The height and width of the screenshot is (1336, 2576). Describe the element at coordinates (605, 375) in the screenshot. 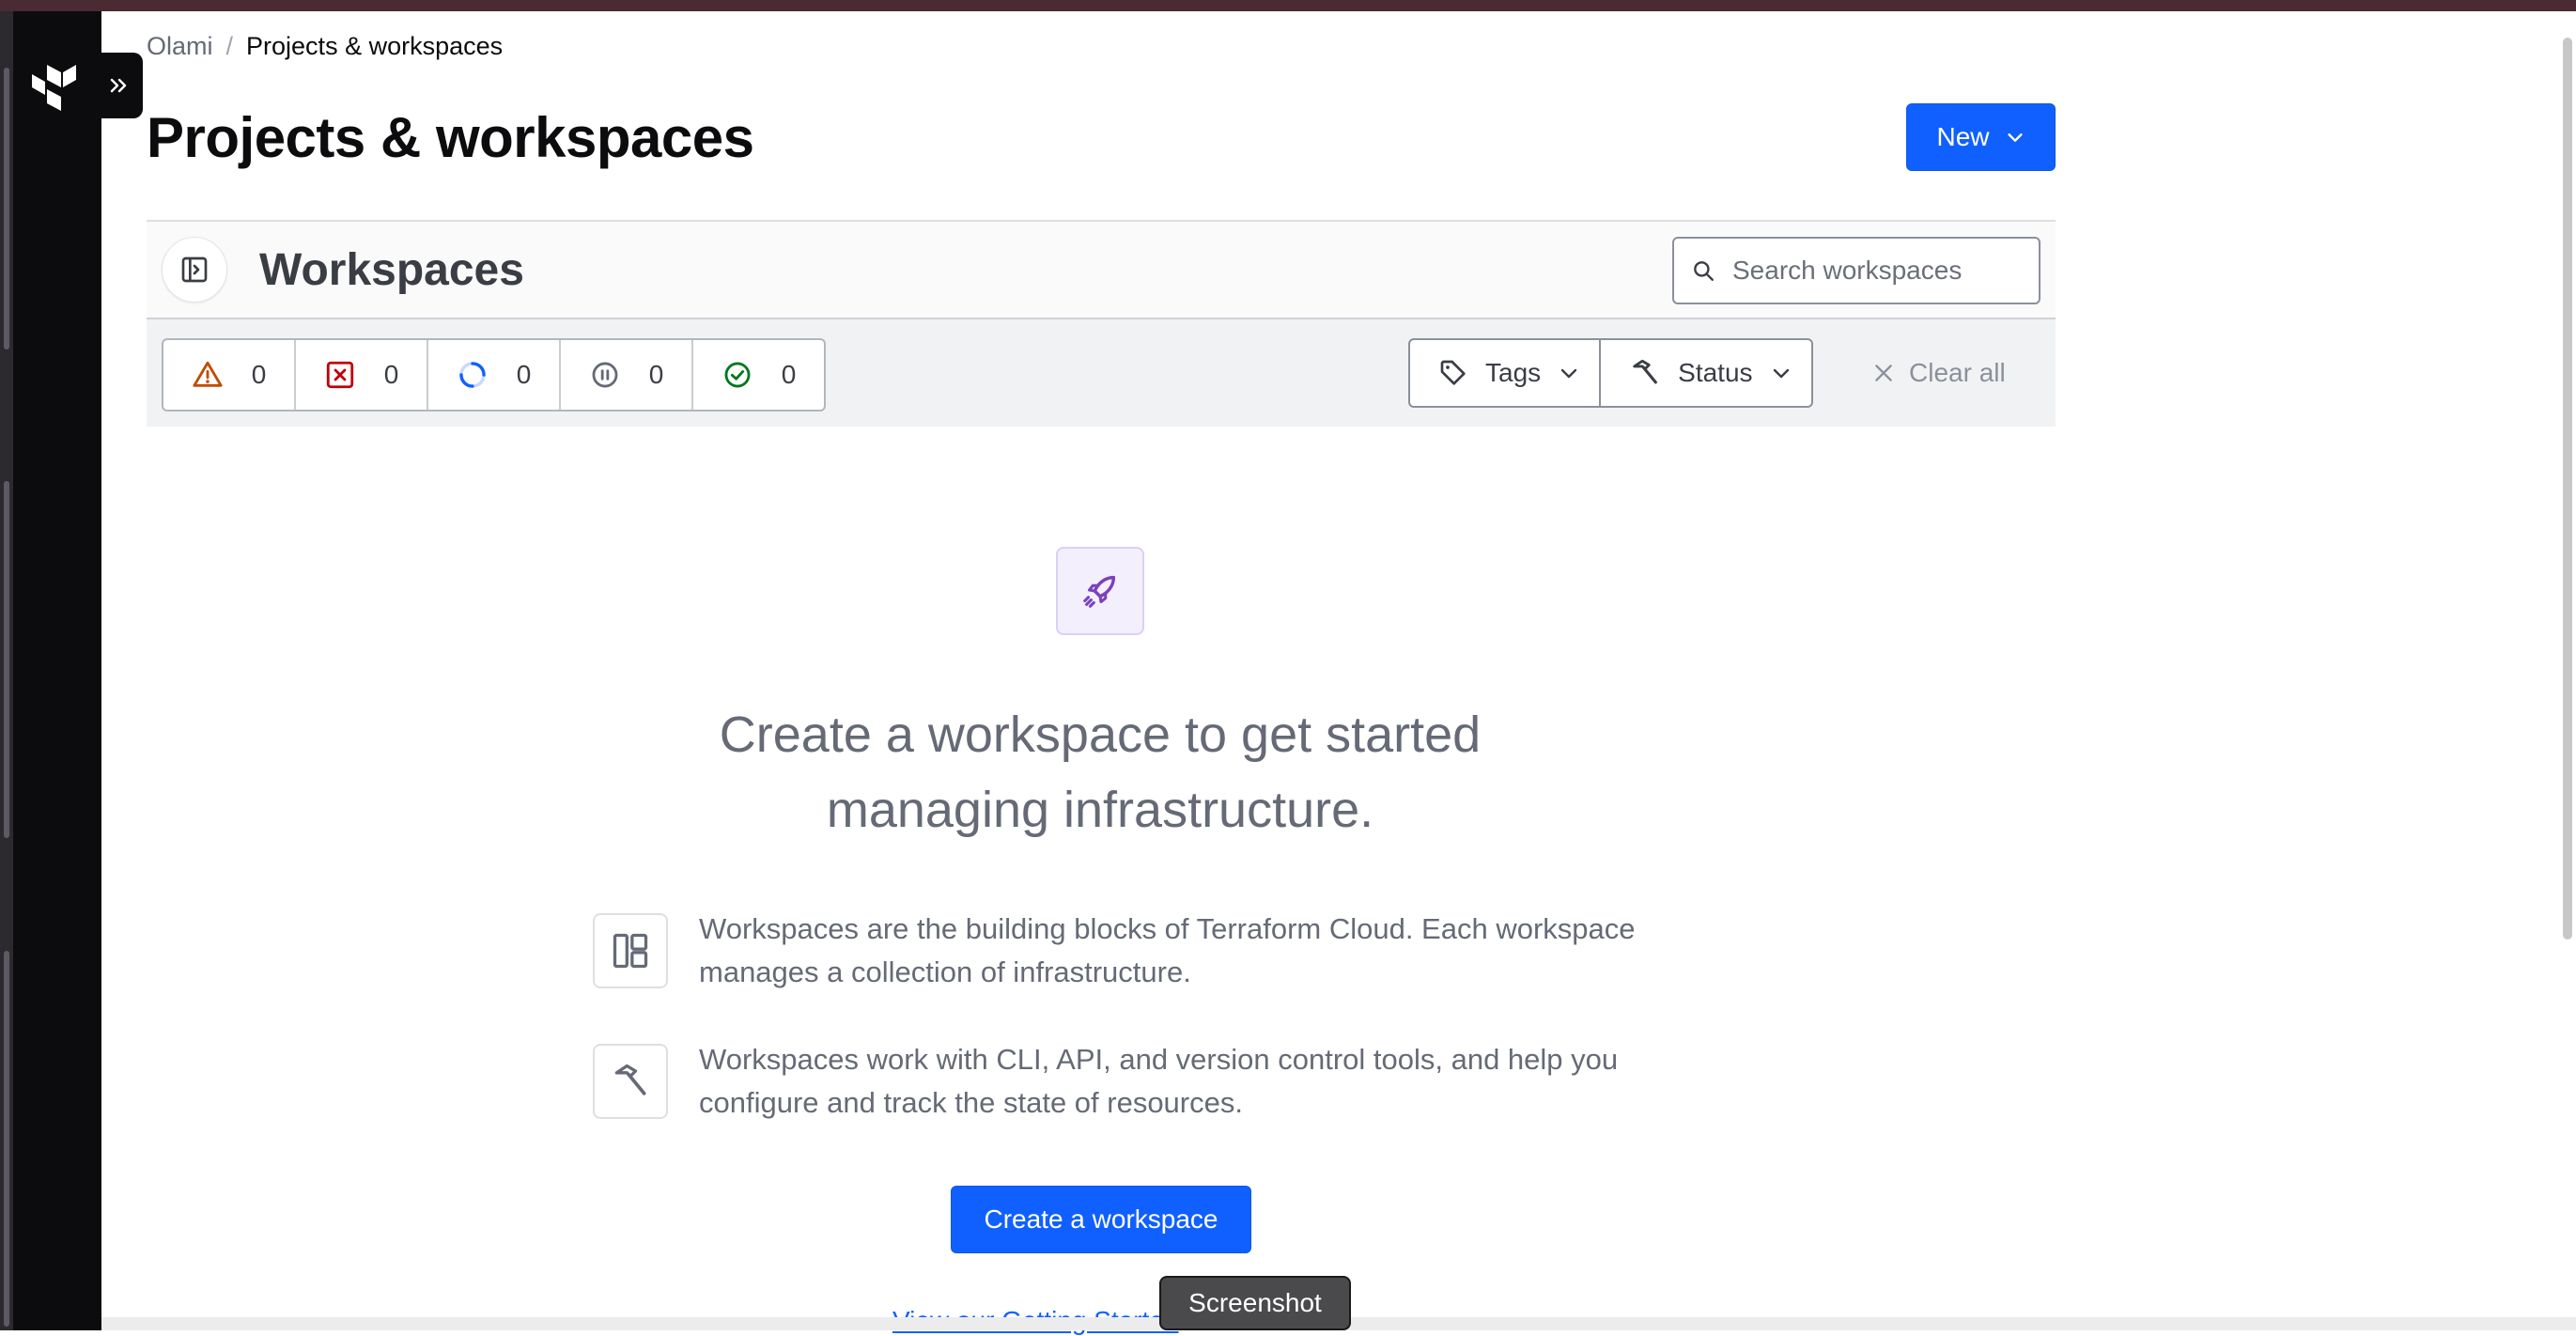

I see `paused-circle-icon` at that location.